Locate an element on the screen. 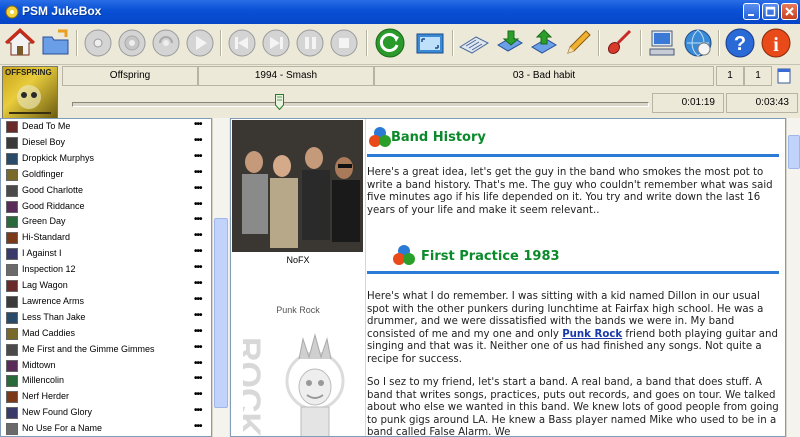  cd-button is located at coordinates (98, 43).